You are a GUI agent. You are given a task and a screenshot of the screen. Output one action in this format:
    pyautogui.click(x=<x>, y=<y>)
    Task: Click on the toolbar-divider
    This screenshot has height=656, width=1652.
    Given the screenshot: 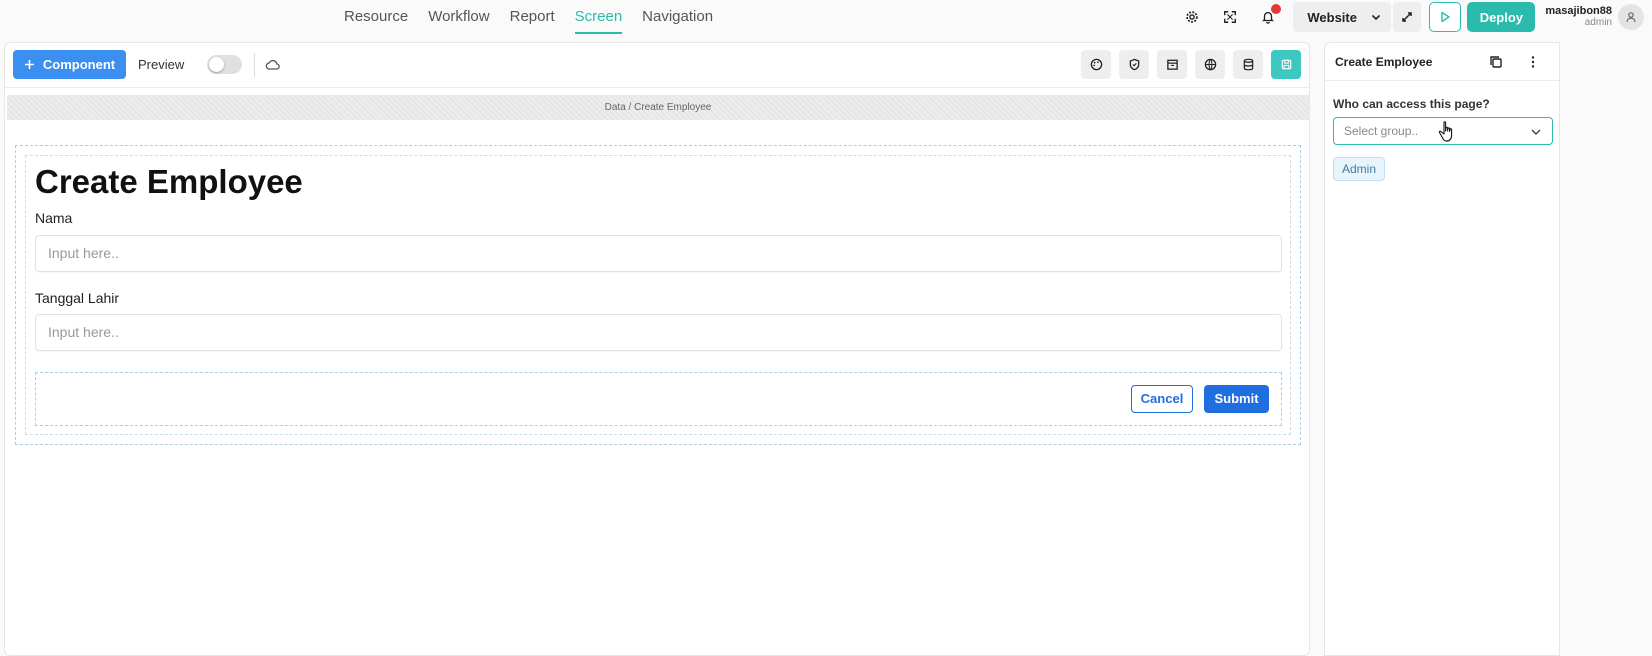 What is the action you would take?
    pyautogui.click(x=254, y=65)
    